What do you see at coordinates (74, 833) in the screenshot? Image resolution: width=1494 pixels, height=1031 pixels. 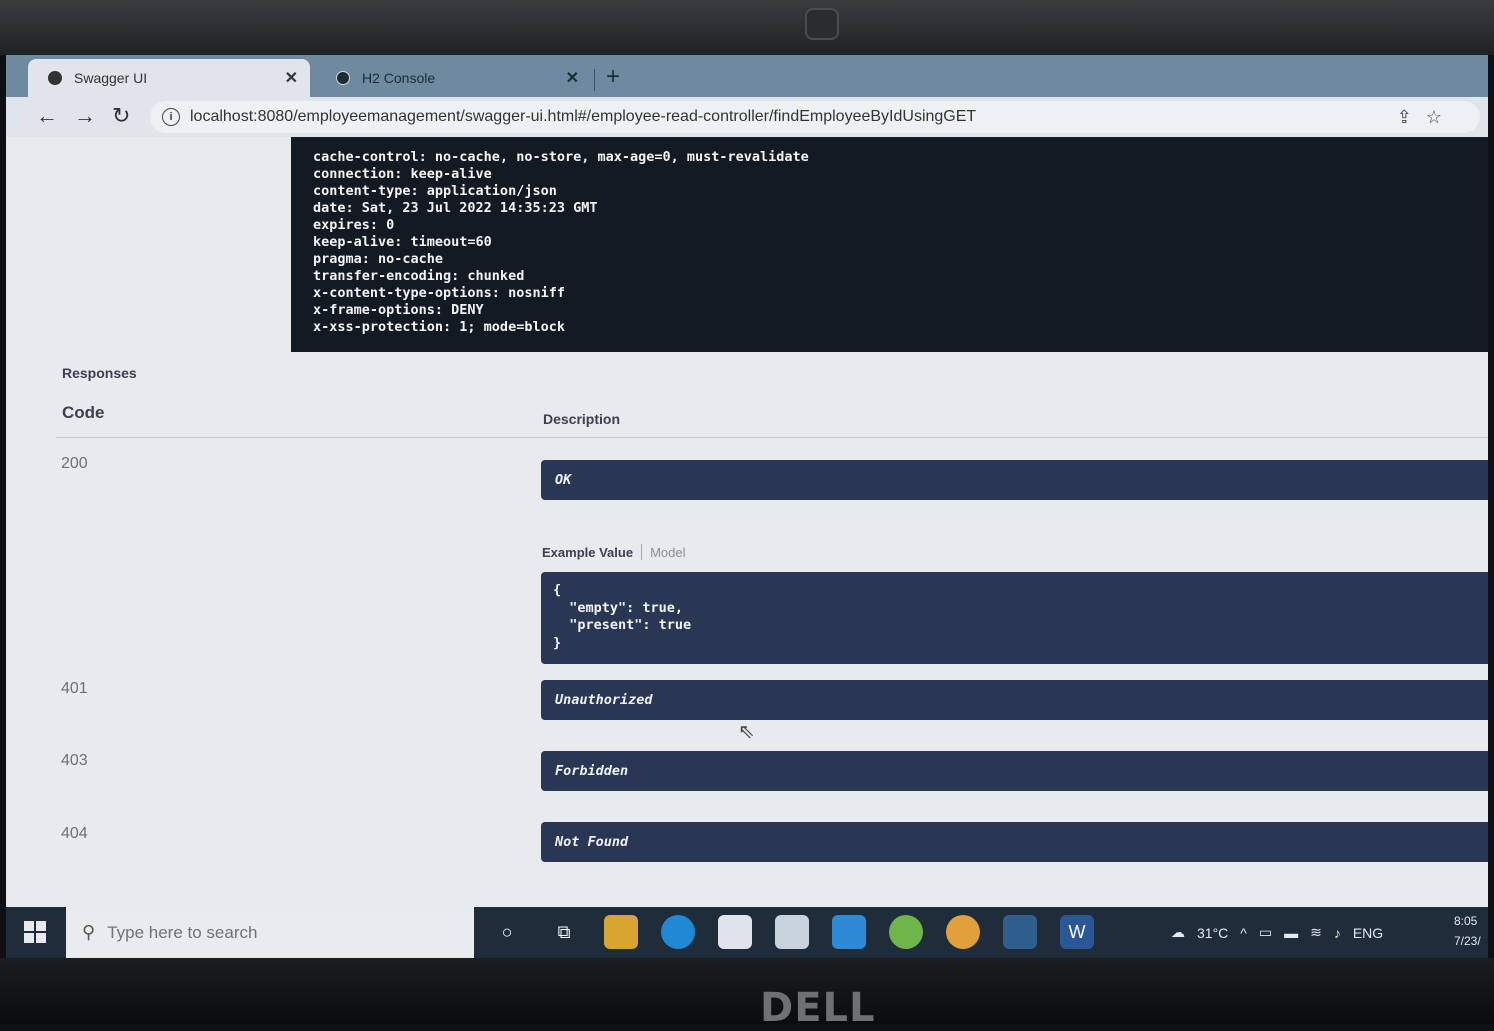 I see `response-code: 404` at bounding box center [74, 833].